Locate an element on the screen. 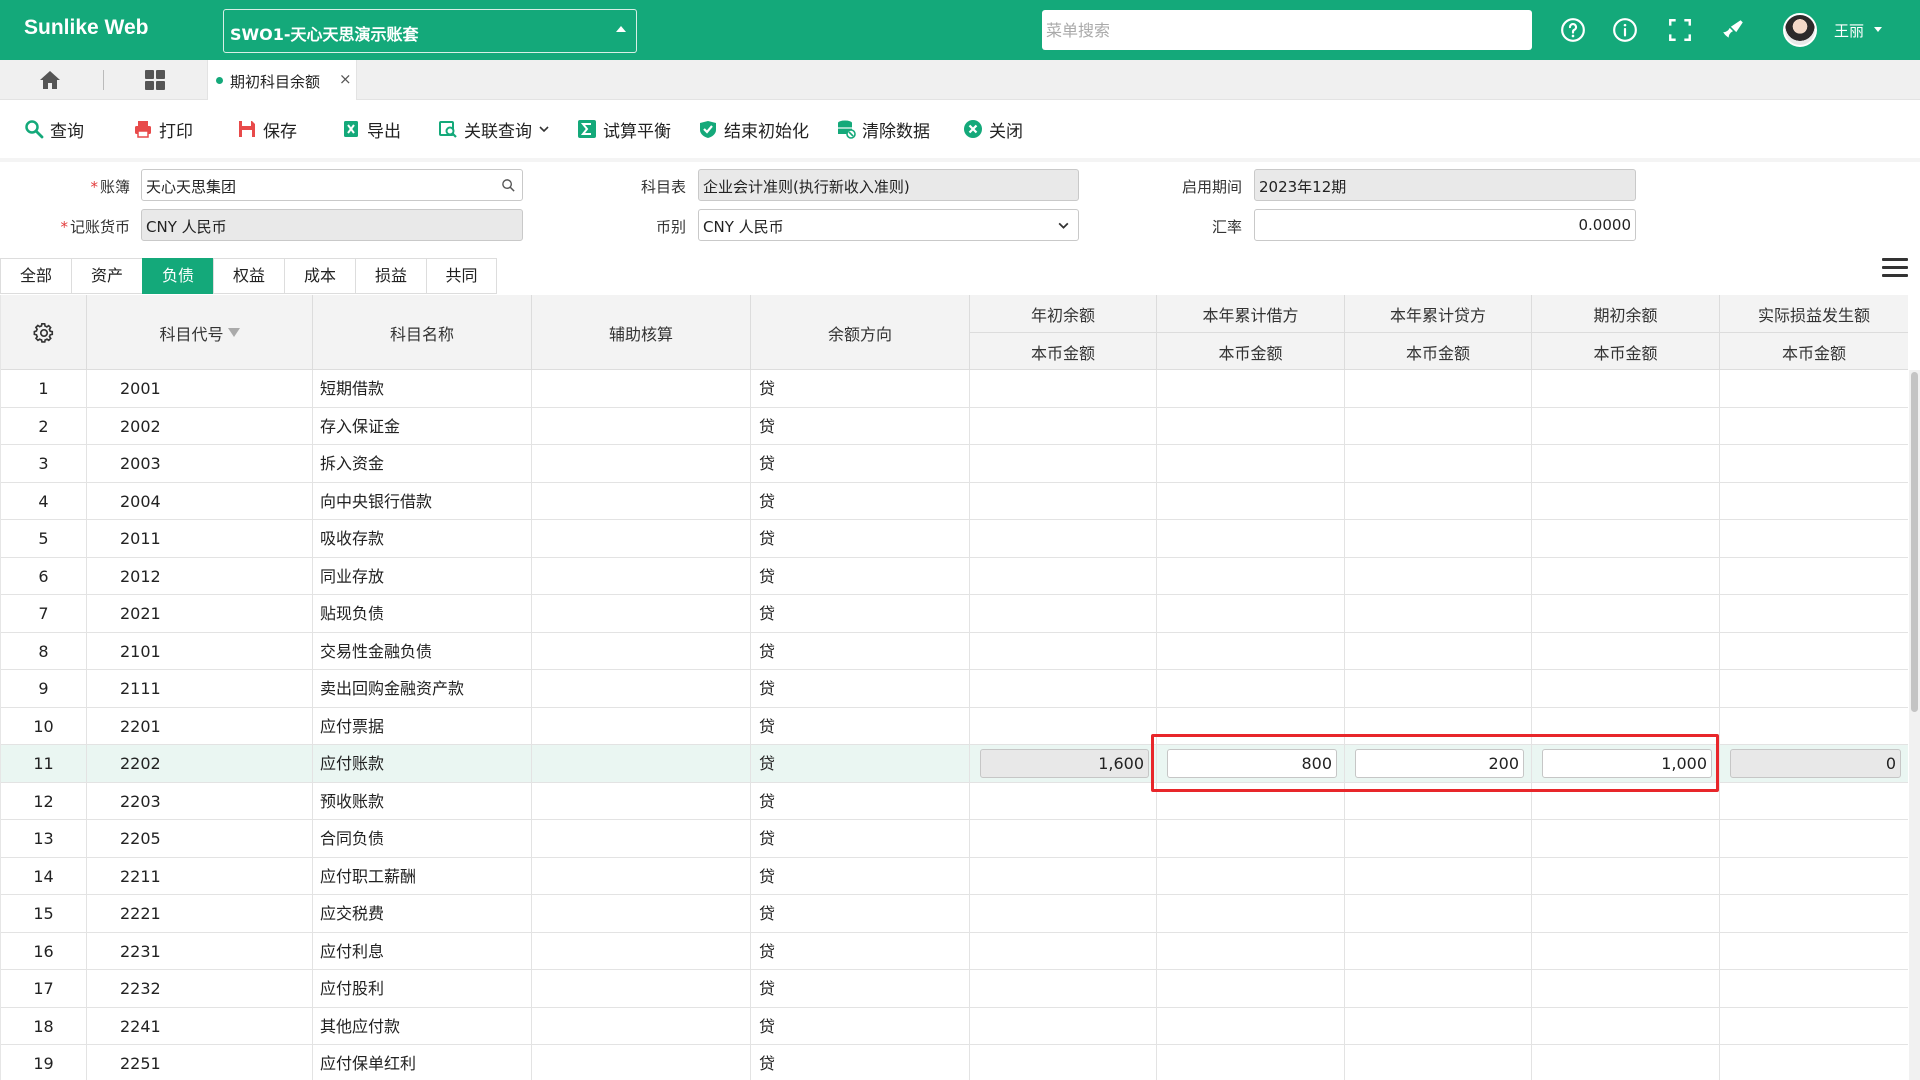 The height and width of the screenshot is (1080, 1920). search-icon is located at coordinates (508, 185).